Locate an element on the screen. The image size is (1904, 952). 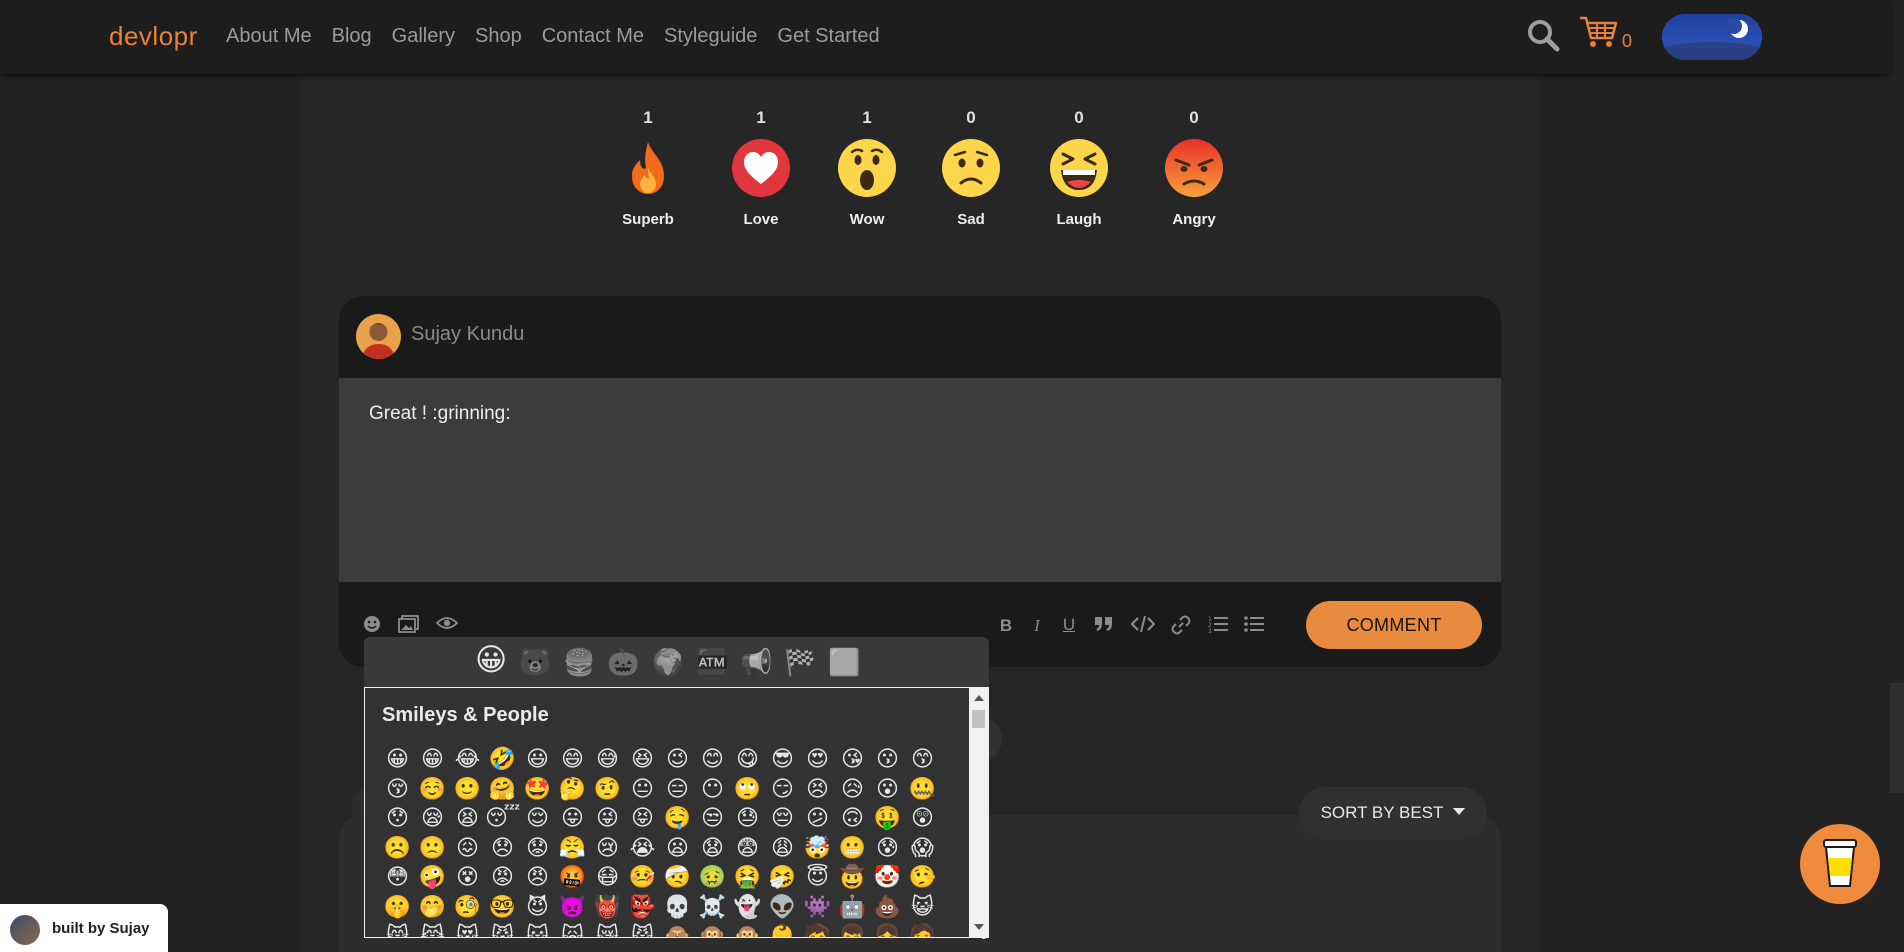
category-animals-icon: 🐻 is located at coordinates (535, 662).